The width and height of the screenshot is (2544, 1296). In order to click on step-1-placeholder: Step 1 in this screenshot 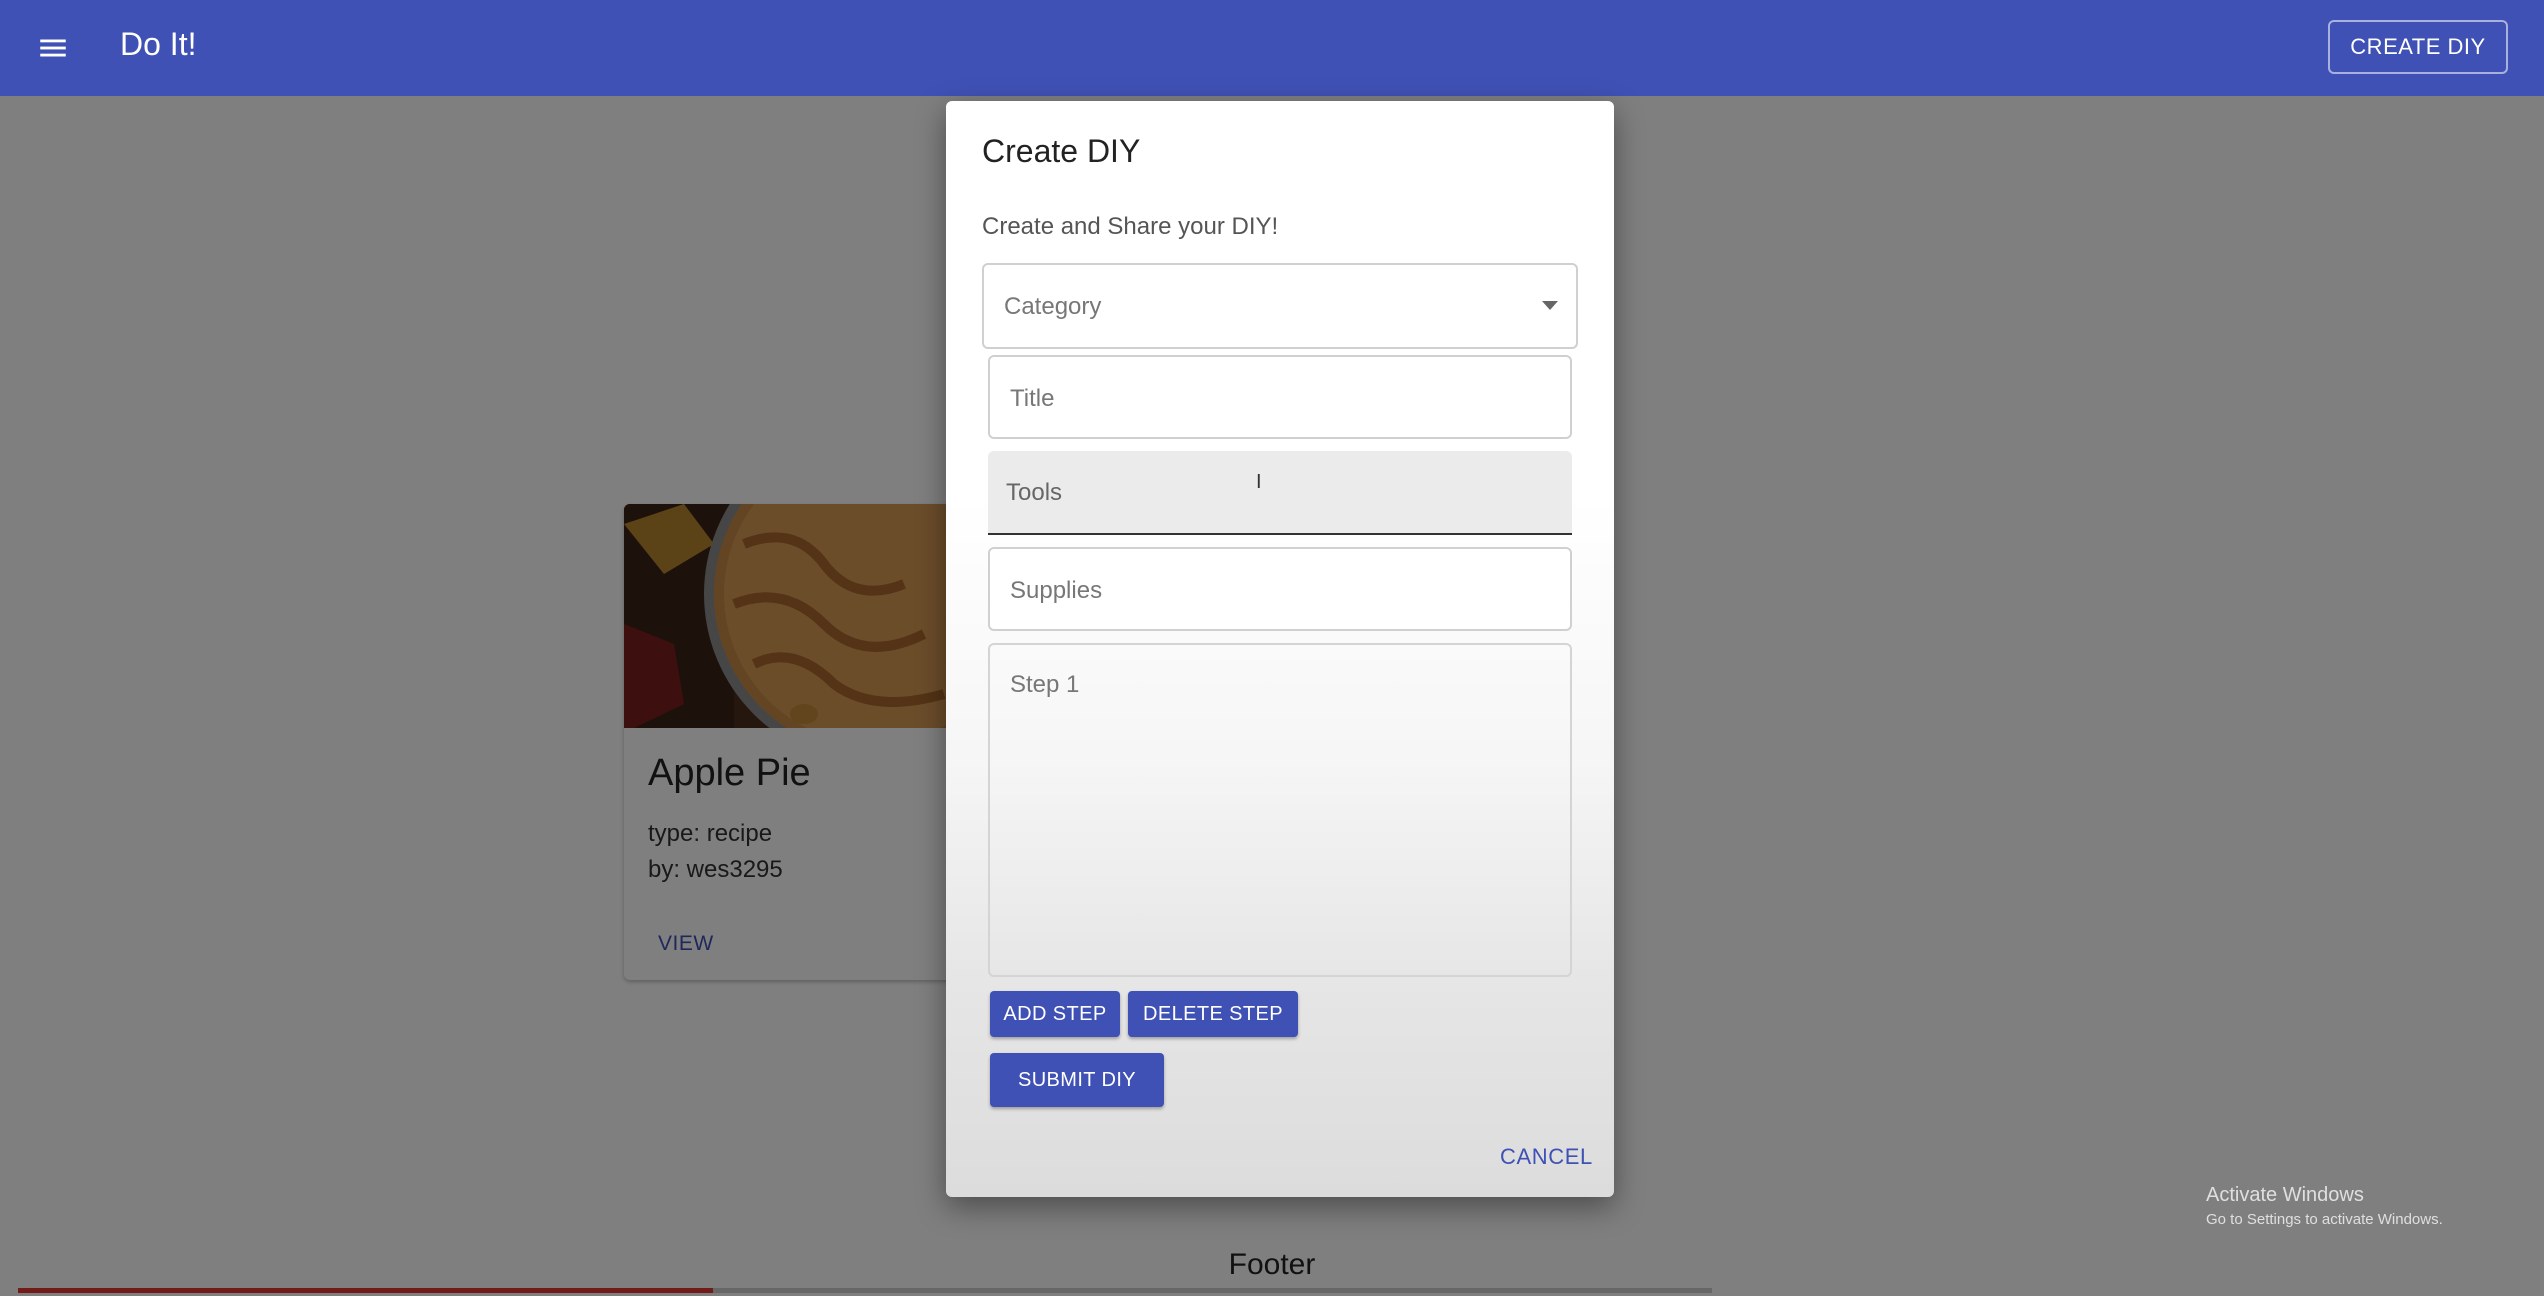, I will do `click(1045, 684)`.